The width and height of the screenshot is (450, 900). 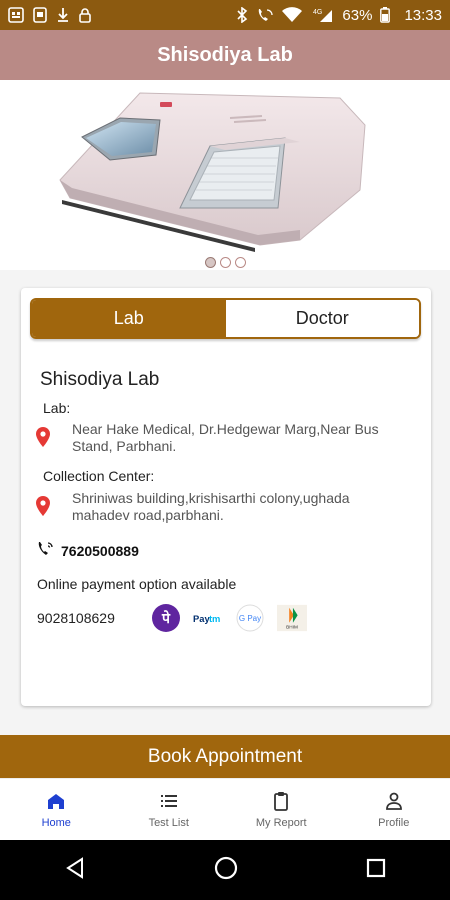 I want to click on nav-test-list: Test List, so click(x=169, y=809).